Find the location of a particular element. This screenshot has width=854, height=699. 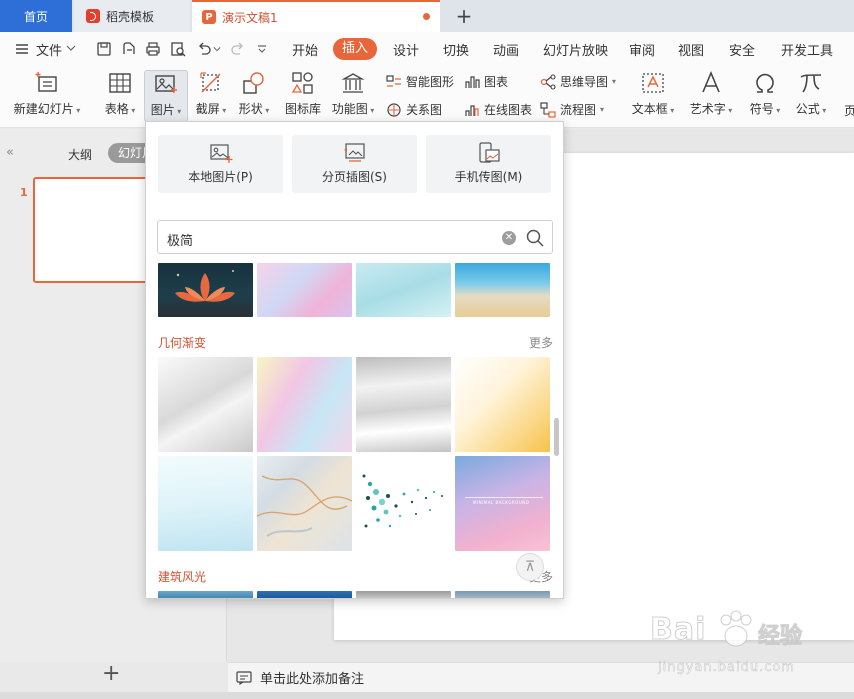

search-icon is located at coordinates (535, 238).